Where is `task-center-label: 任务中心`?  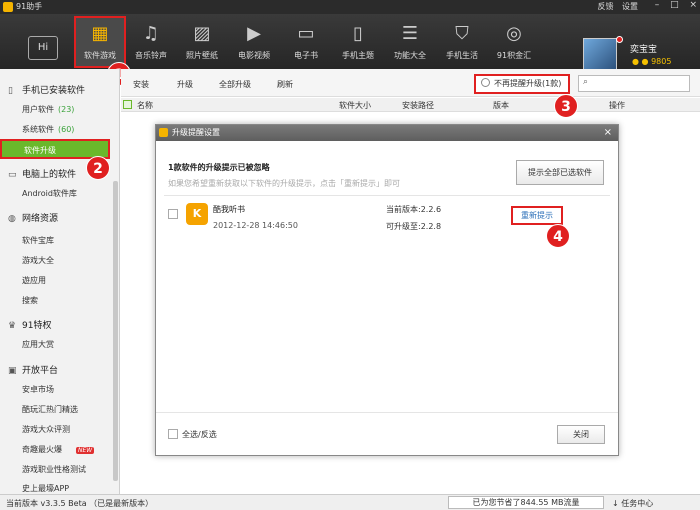
task-center-label: 任务中心 is located at coordinates (637, 503).